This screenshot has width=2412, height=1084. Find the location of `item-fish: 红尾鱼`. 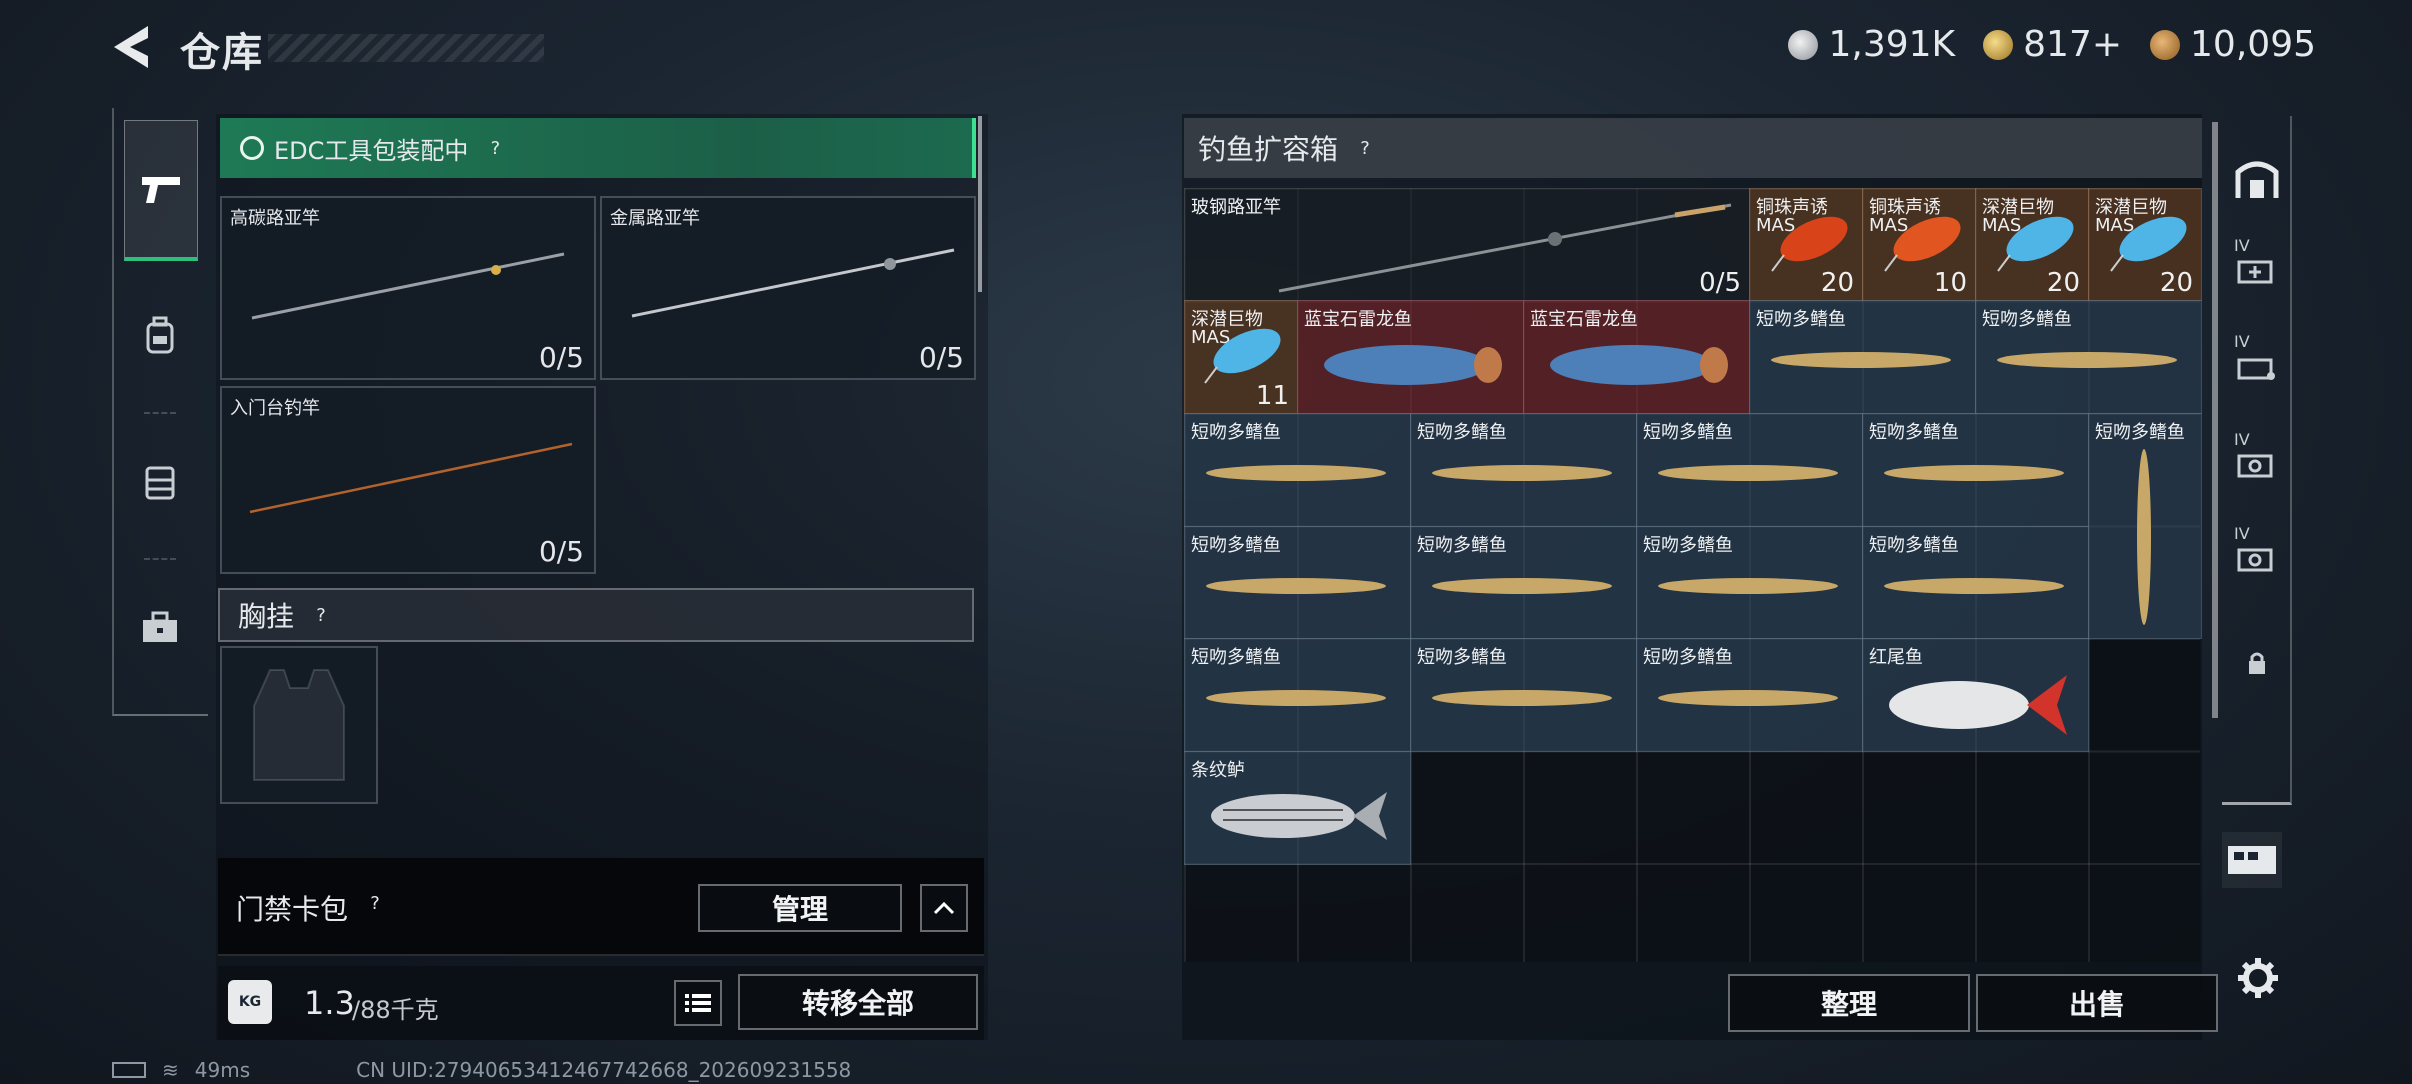

item-fish: 红尾鱼 is located at coordinates (1975, 695).